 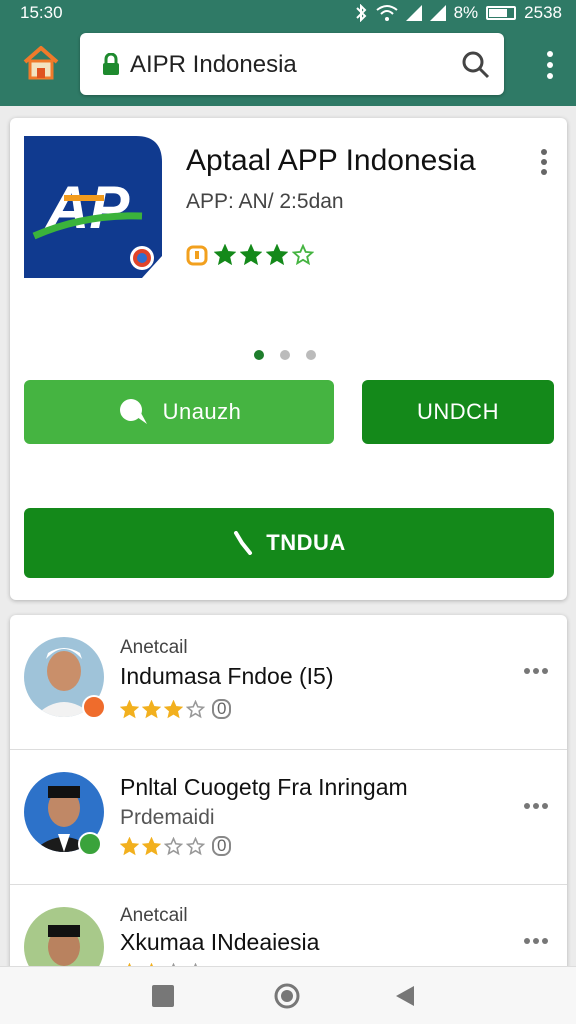 I want to click on recents-square-icon, so click(x=163, y=996).